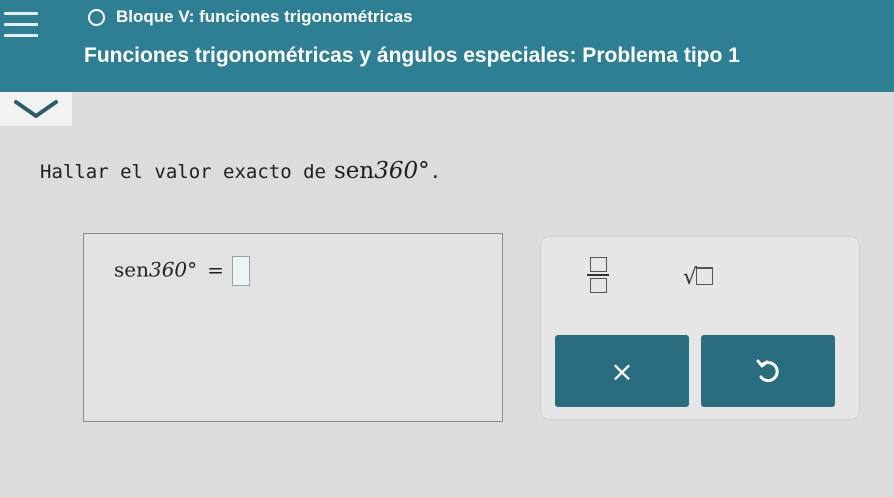 The width and height of the screenshot is (894, 497). What do you see at coordinates (354, 171) in the screenshot?
I see `question-func: sen` at bounding box center [354, 171].